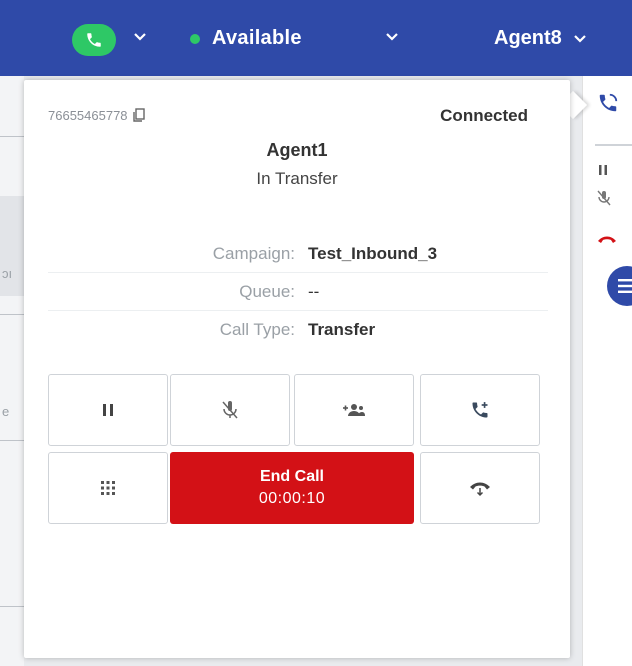 The width and height of the screenshot is (632, 666). I want to click on call-type-row: Call Type: Transfer, so click(298, 330).